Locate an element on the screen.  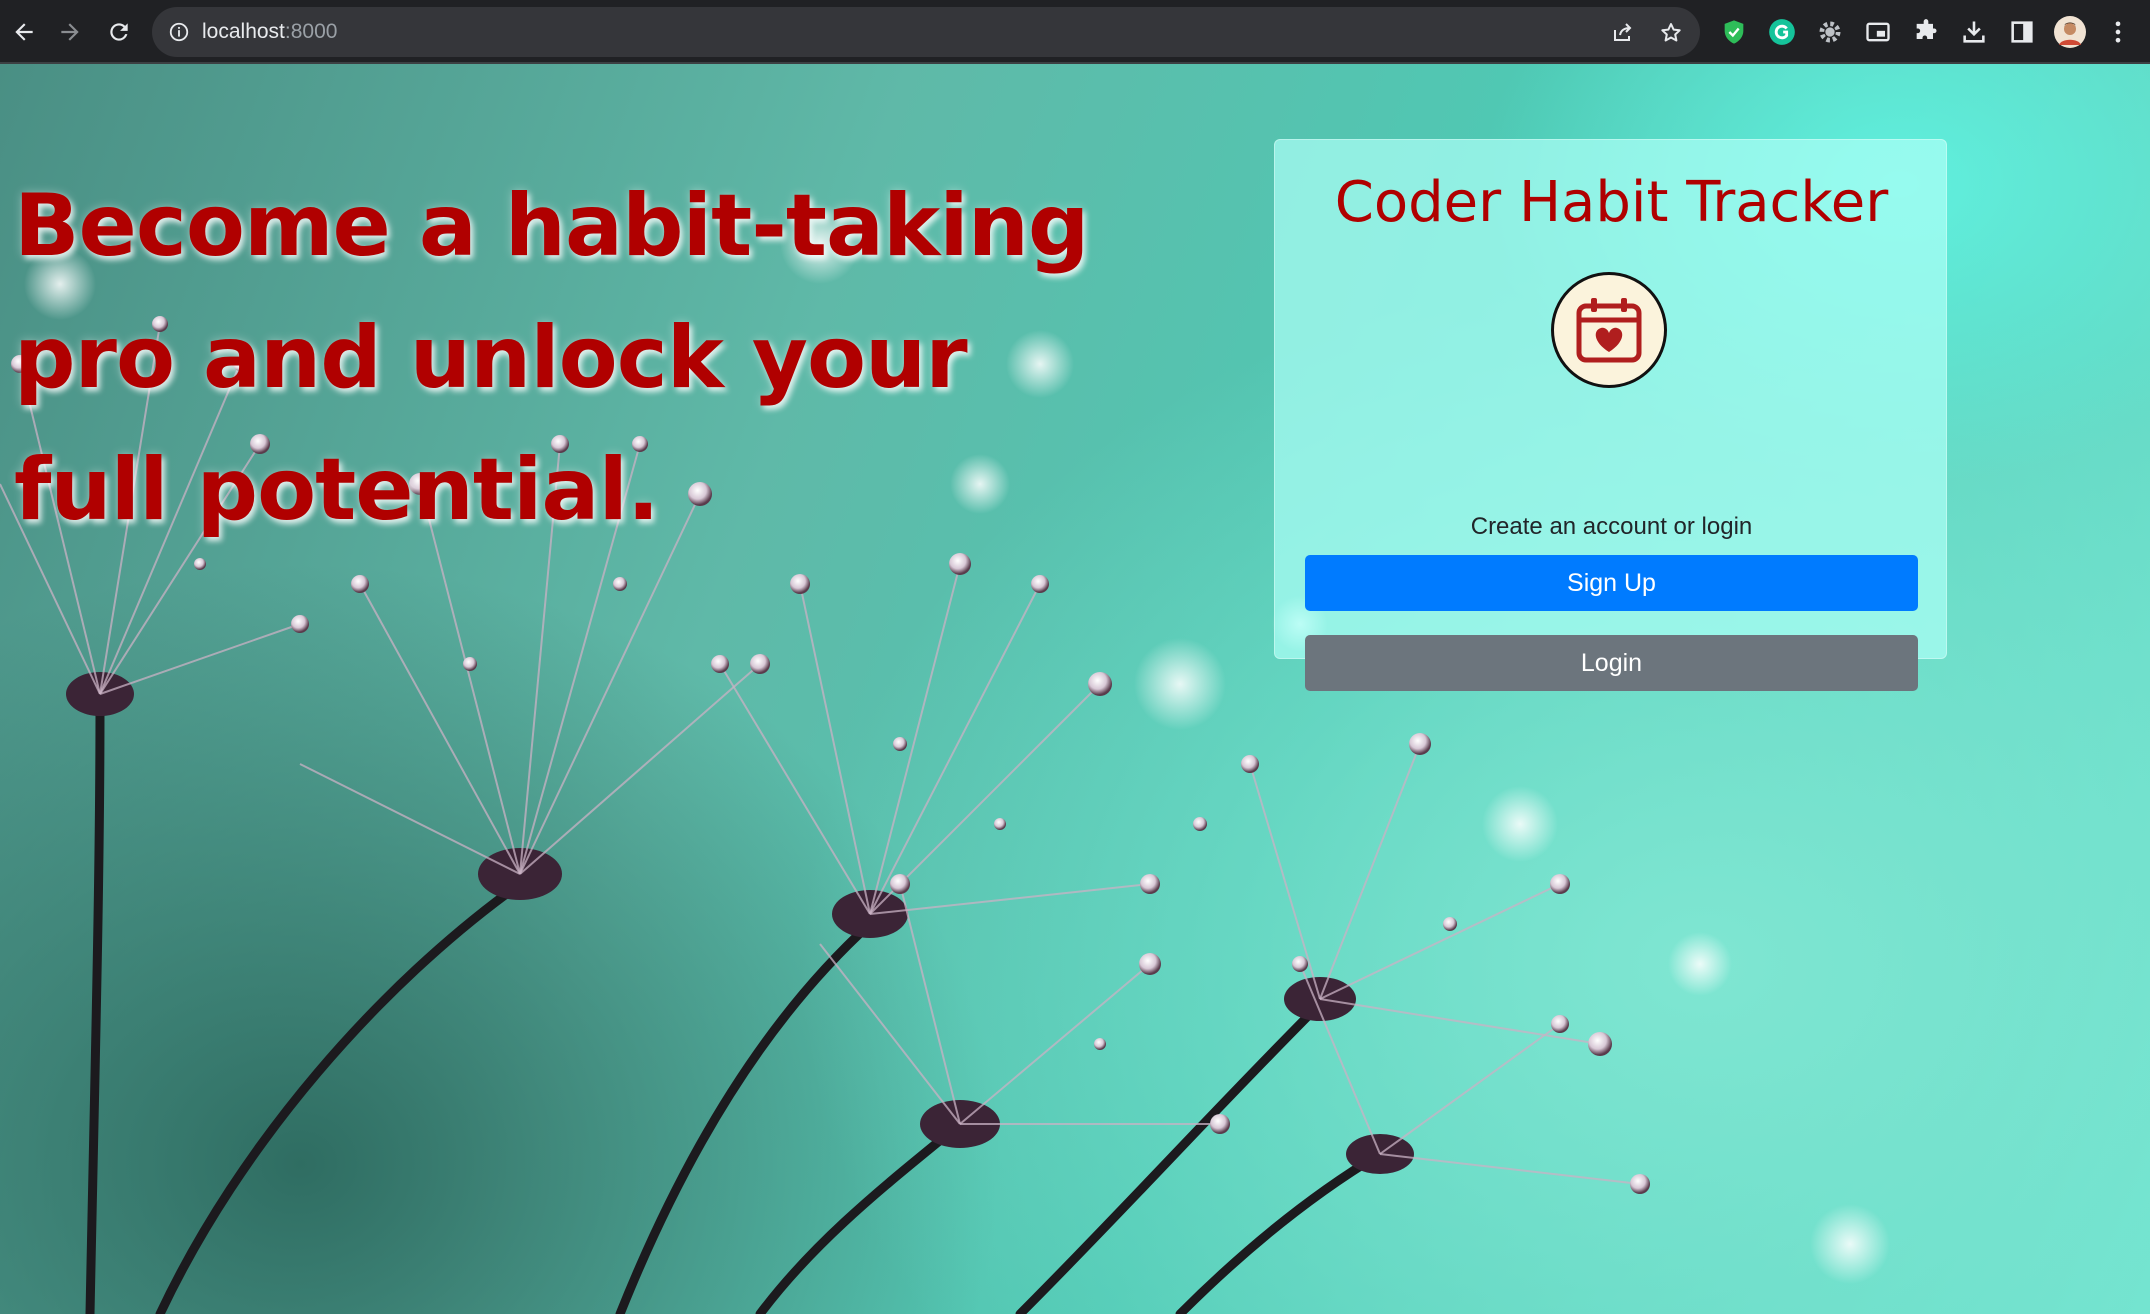
sign-up-button: Sign Up is located at coordinates (1611, 583).